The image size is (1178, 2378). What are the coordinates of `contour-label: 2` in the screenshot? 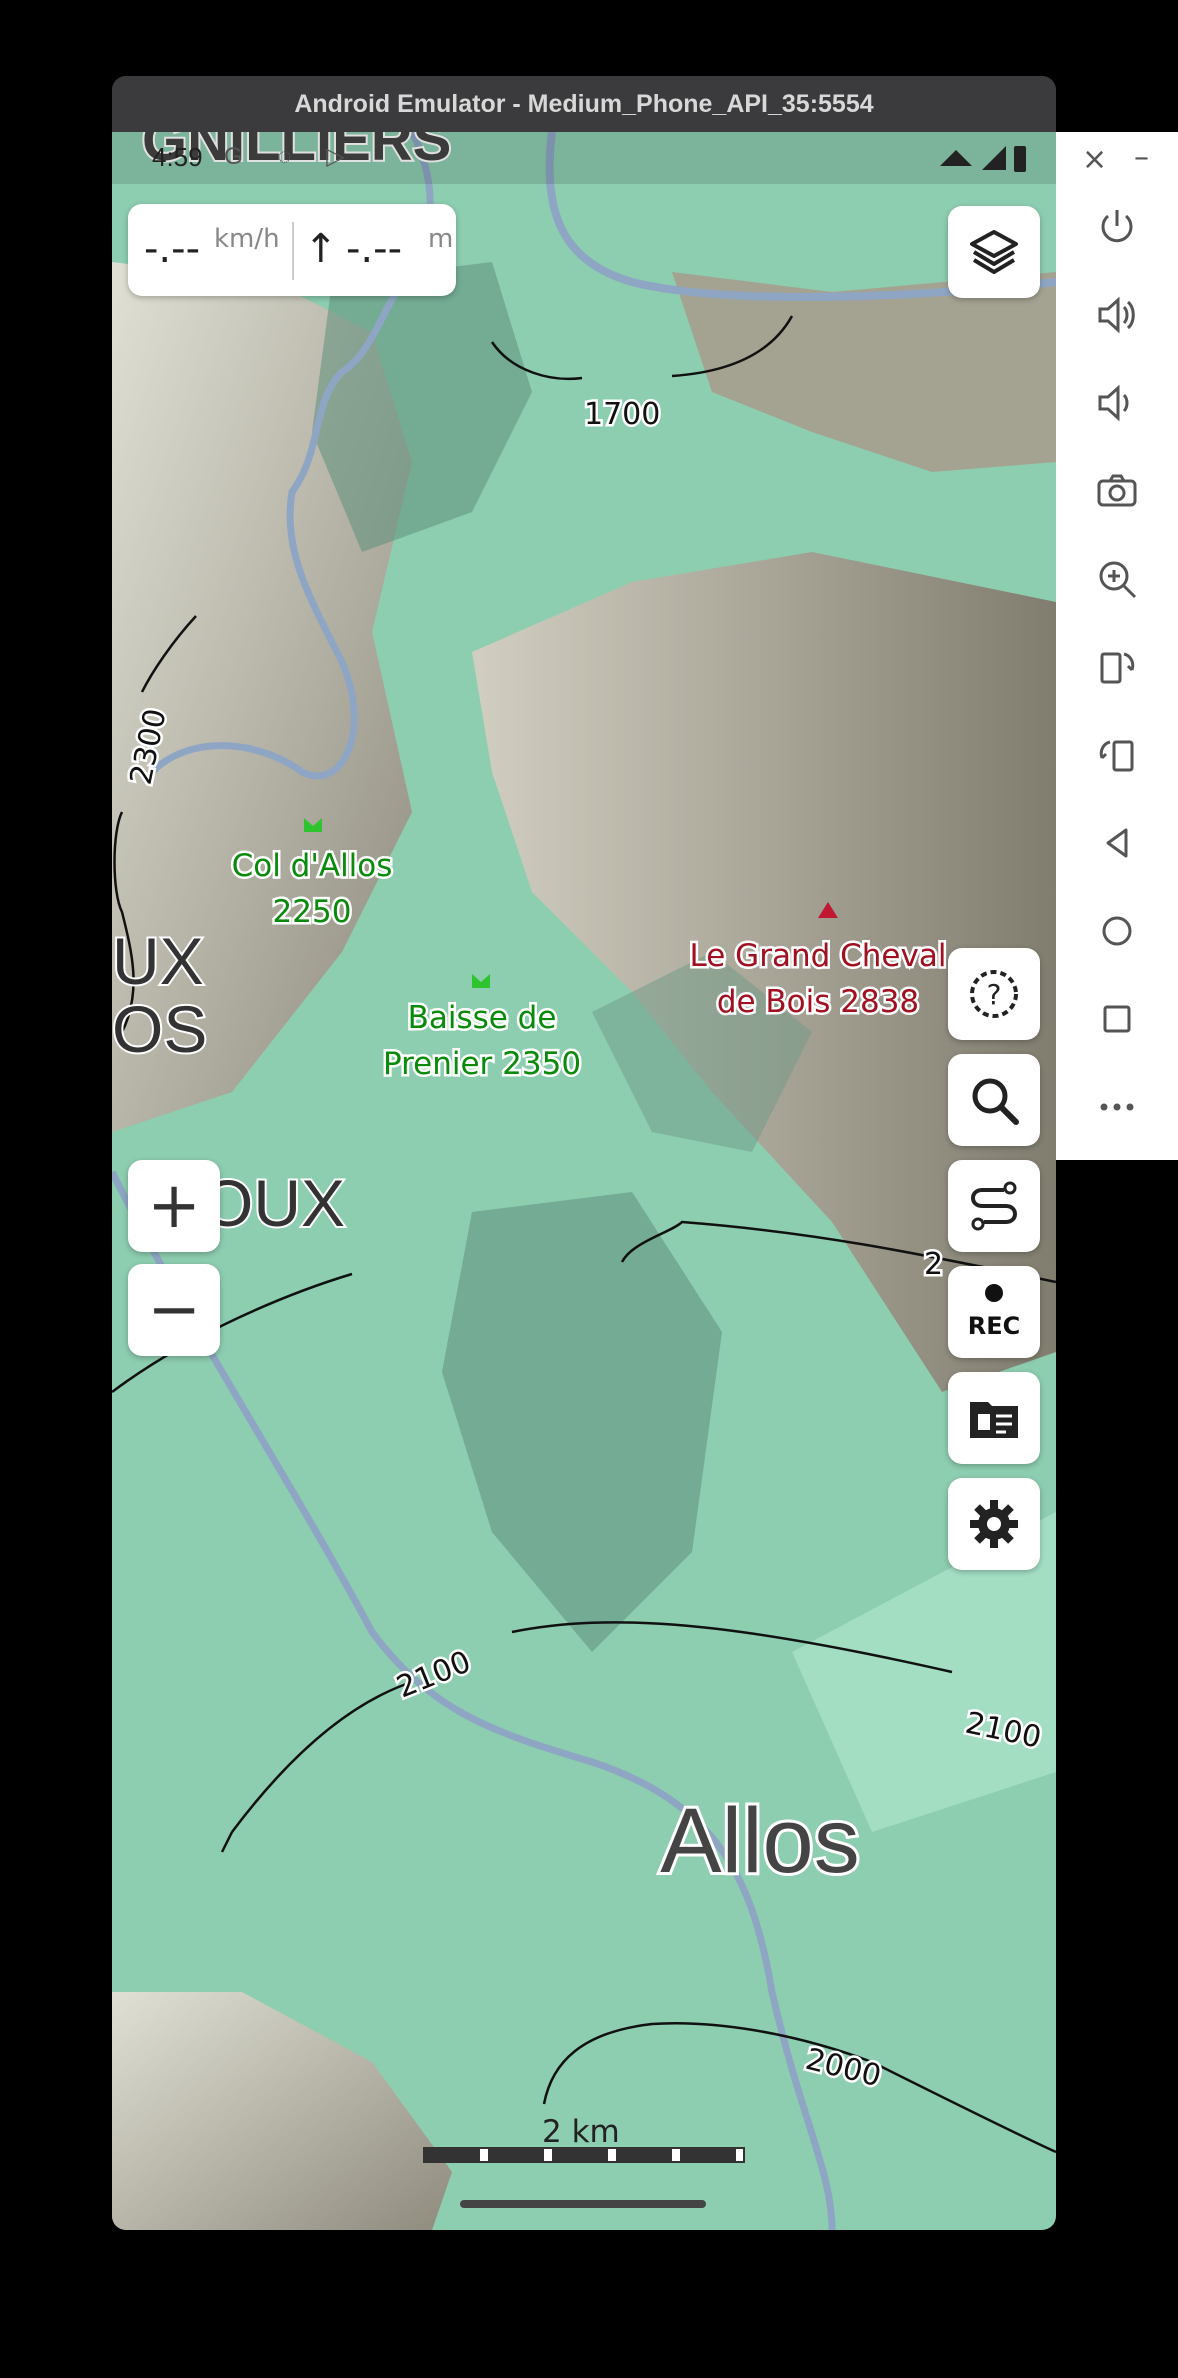 It's located at (933, 1264).